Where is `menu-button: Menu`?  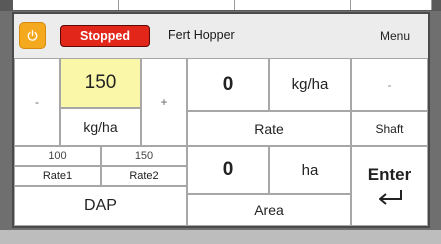 menu-button: Menu is located at coordinates (395, 36).